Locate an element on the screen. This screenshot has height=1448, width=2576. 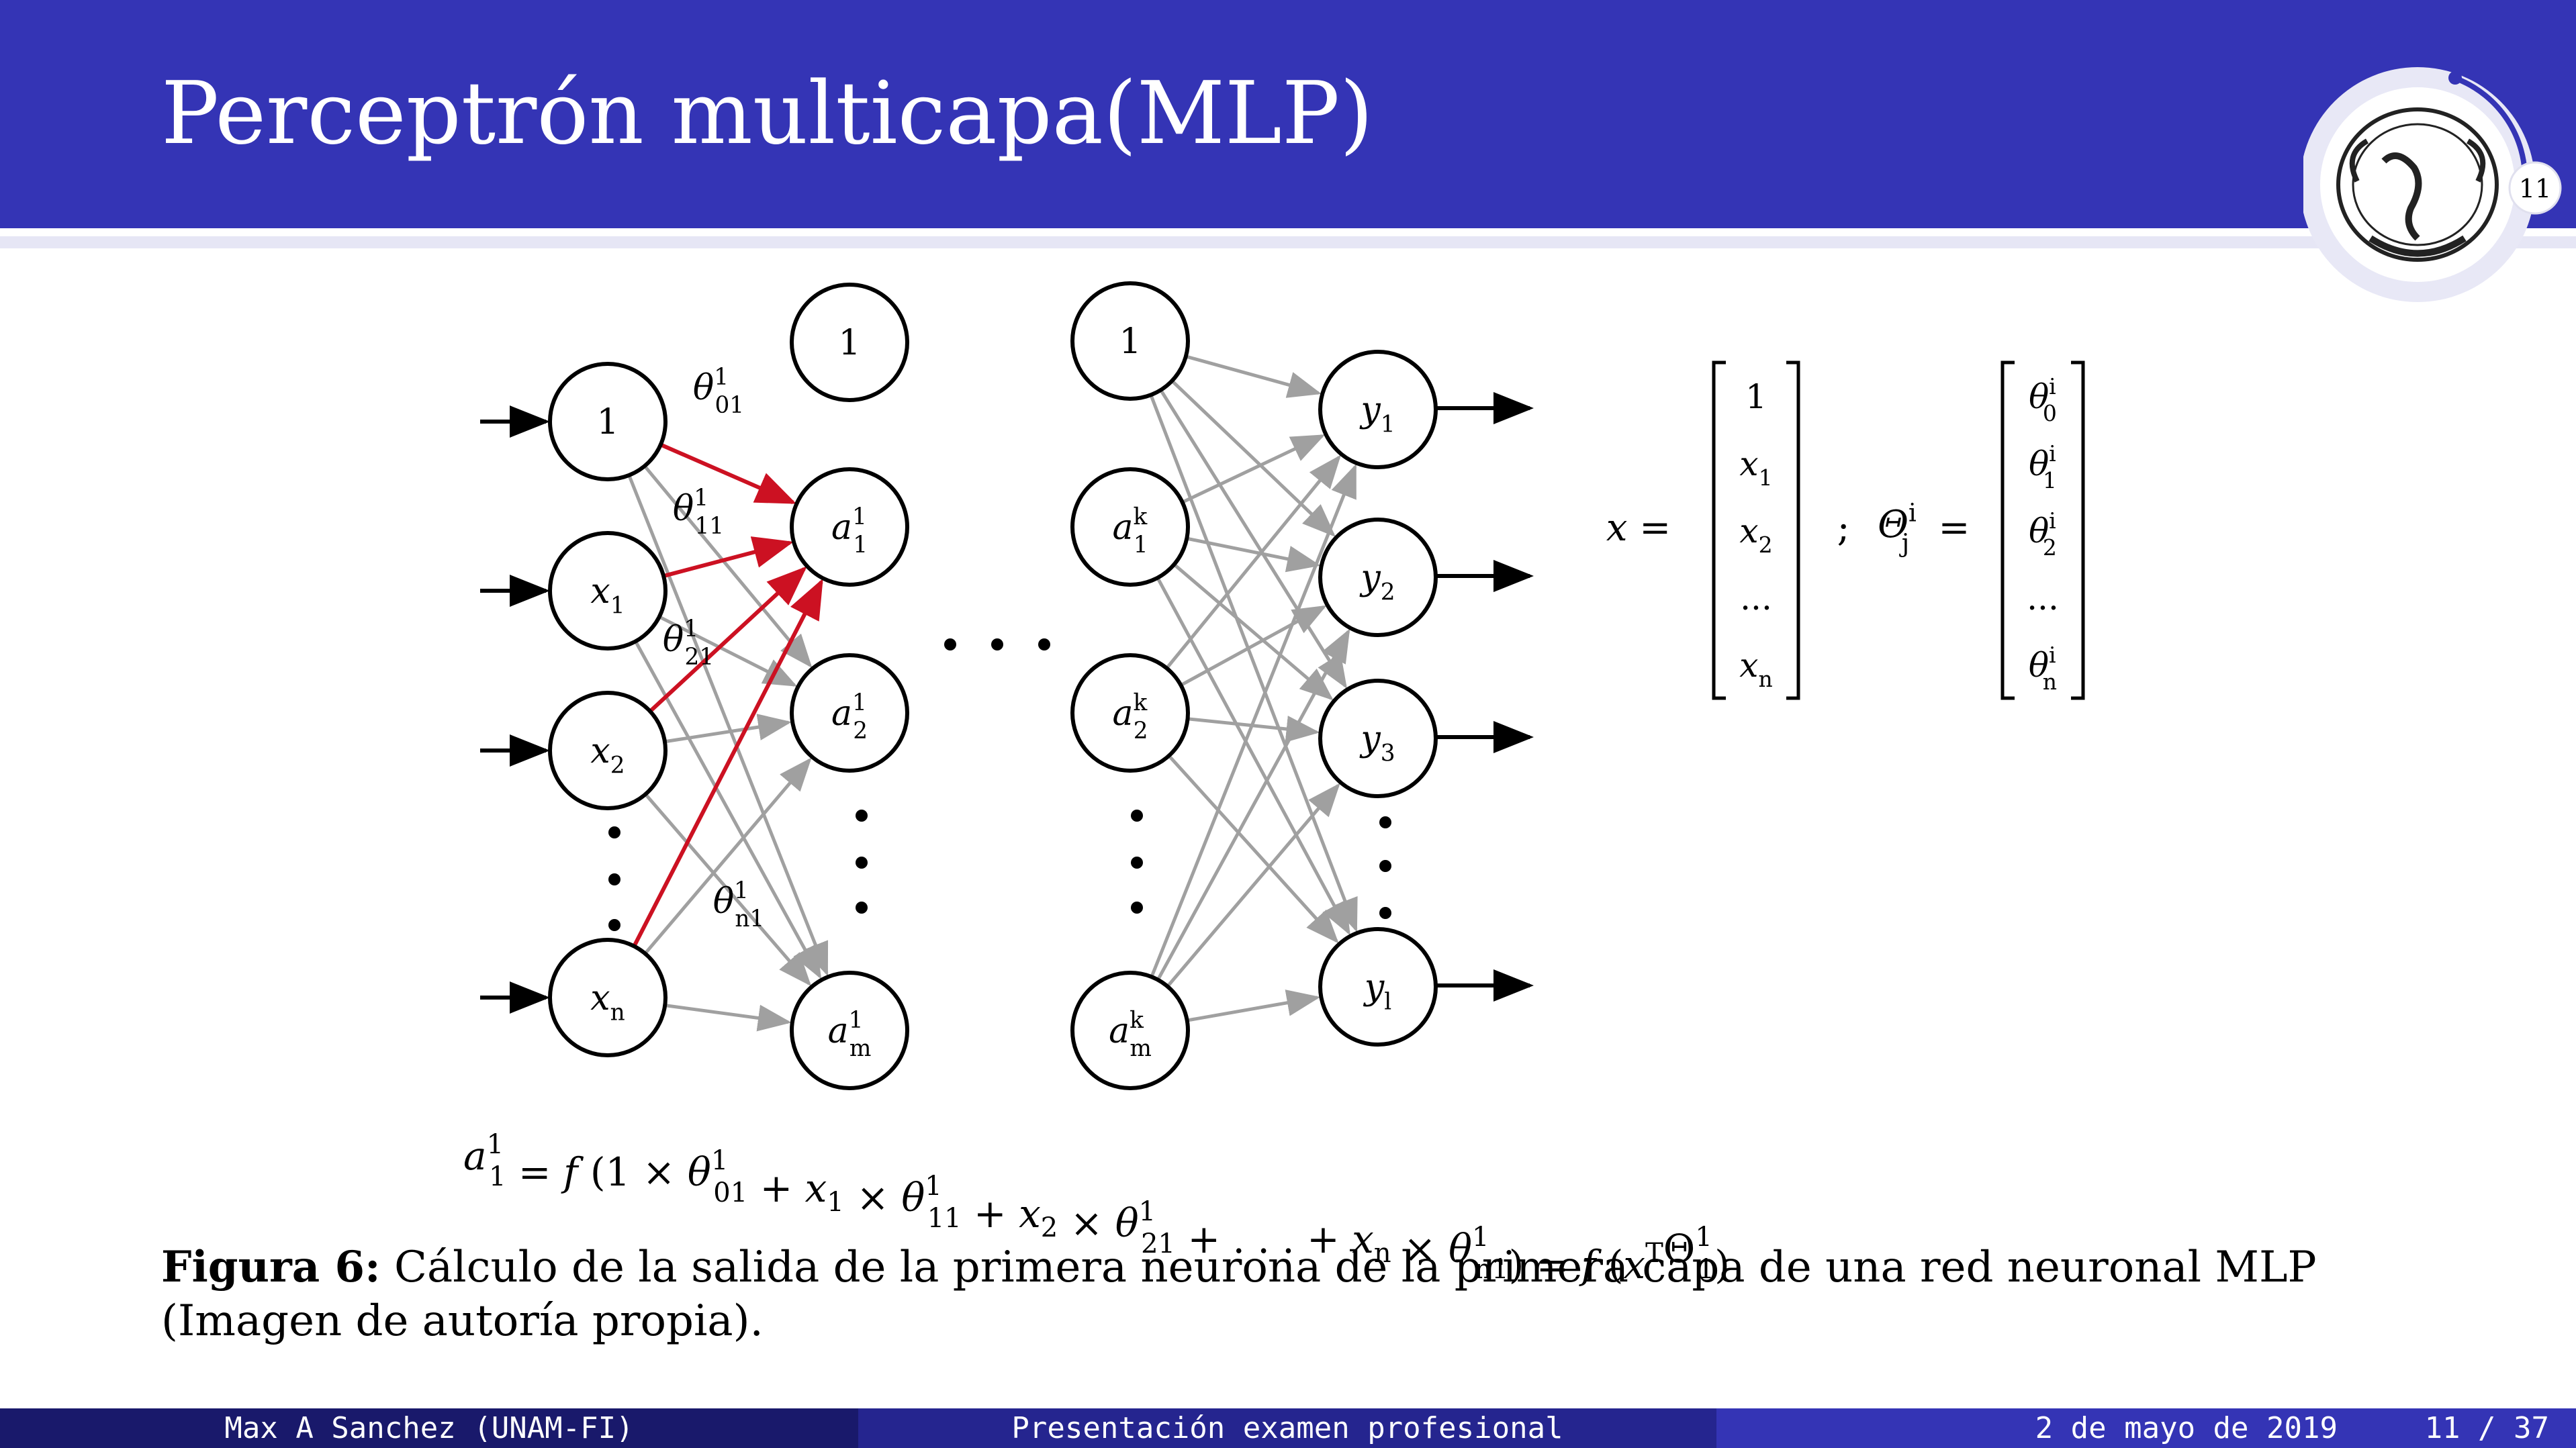
weight-label-3: θ1 n1 is located at coordinates (739, 904).